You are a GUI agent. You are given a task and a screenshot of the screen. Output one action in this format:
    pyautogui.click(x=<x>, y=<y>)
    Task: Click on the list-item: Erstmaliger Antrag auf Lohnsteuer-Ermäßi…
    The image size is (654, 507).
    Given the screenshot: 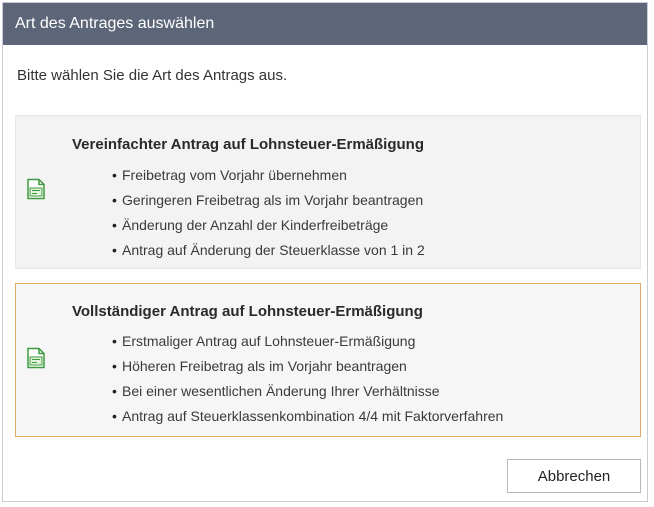 What is the action you would take?
    pyautogui.click(x=307, y=341)
    